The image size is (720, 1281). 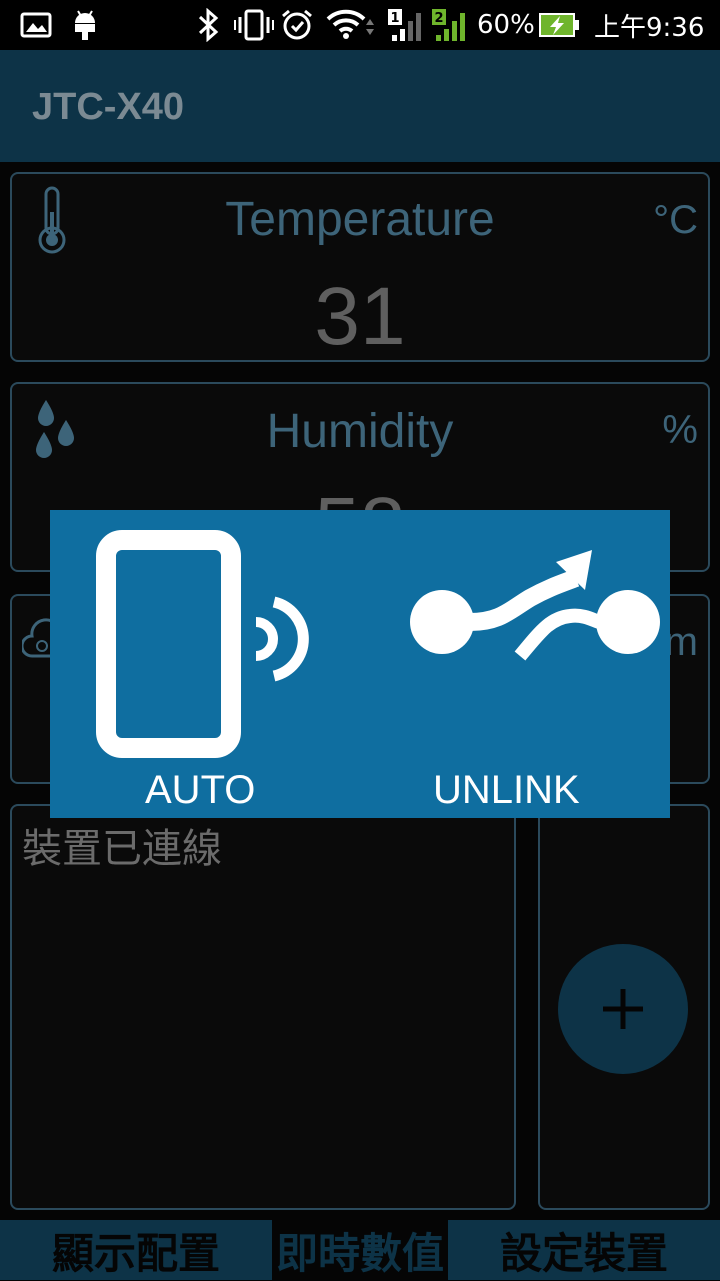 I want to click on bottom-tab-bar: 顯示配置 即時數值 設定裝置, so click(x=360, y=1250).